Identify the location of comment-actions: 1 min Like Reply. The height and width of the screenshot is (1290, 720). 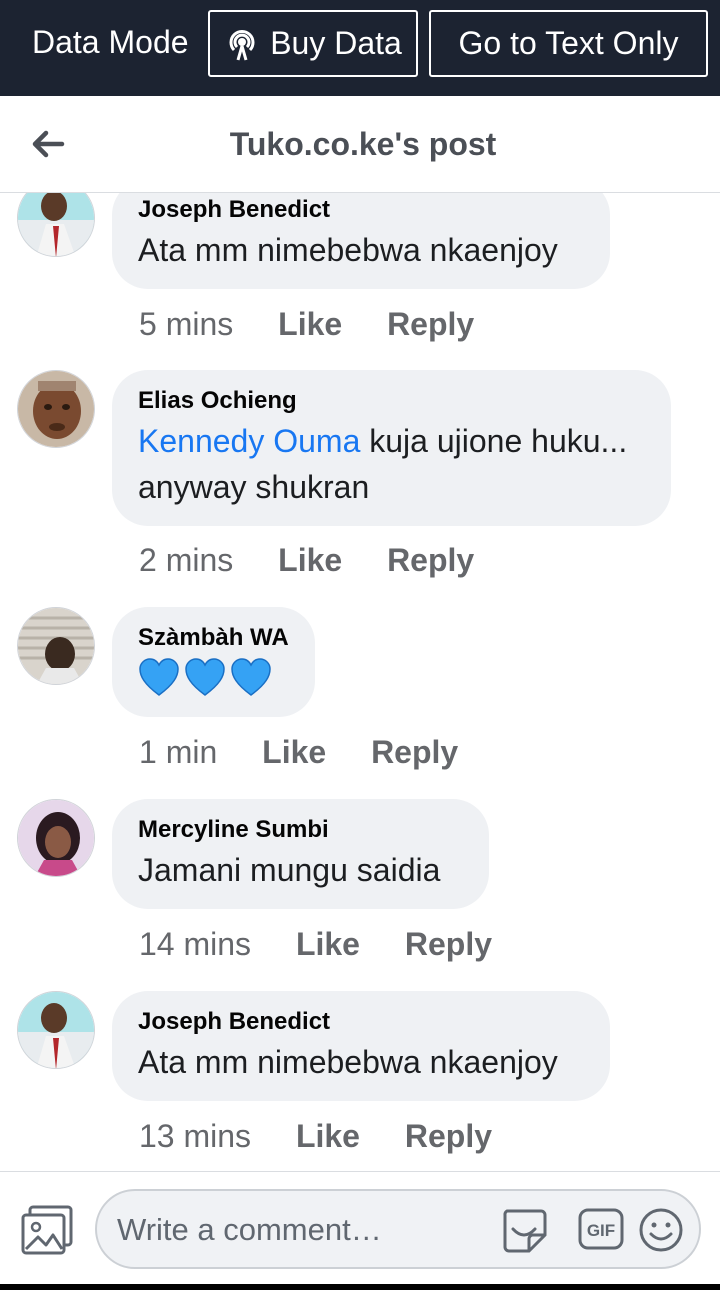
(298, 752).